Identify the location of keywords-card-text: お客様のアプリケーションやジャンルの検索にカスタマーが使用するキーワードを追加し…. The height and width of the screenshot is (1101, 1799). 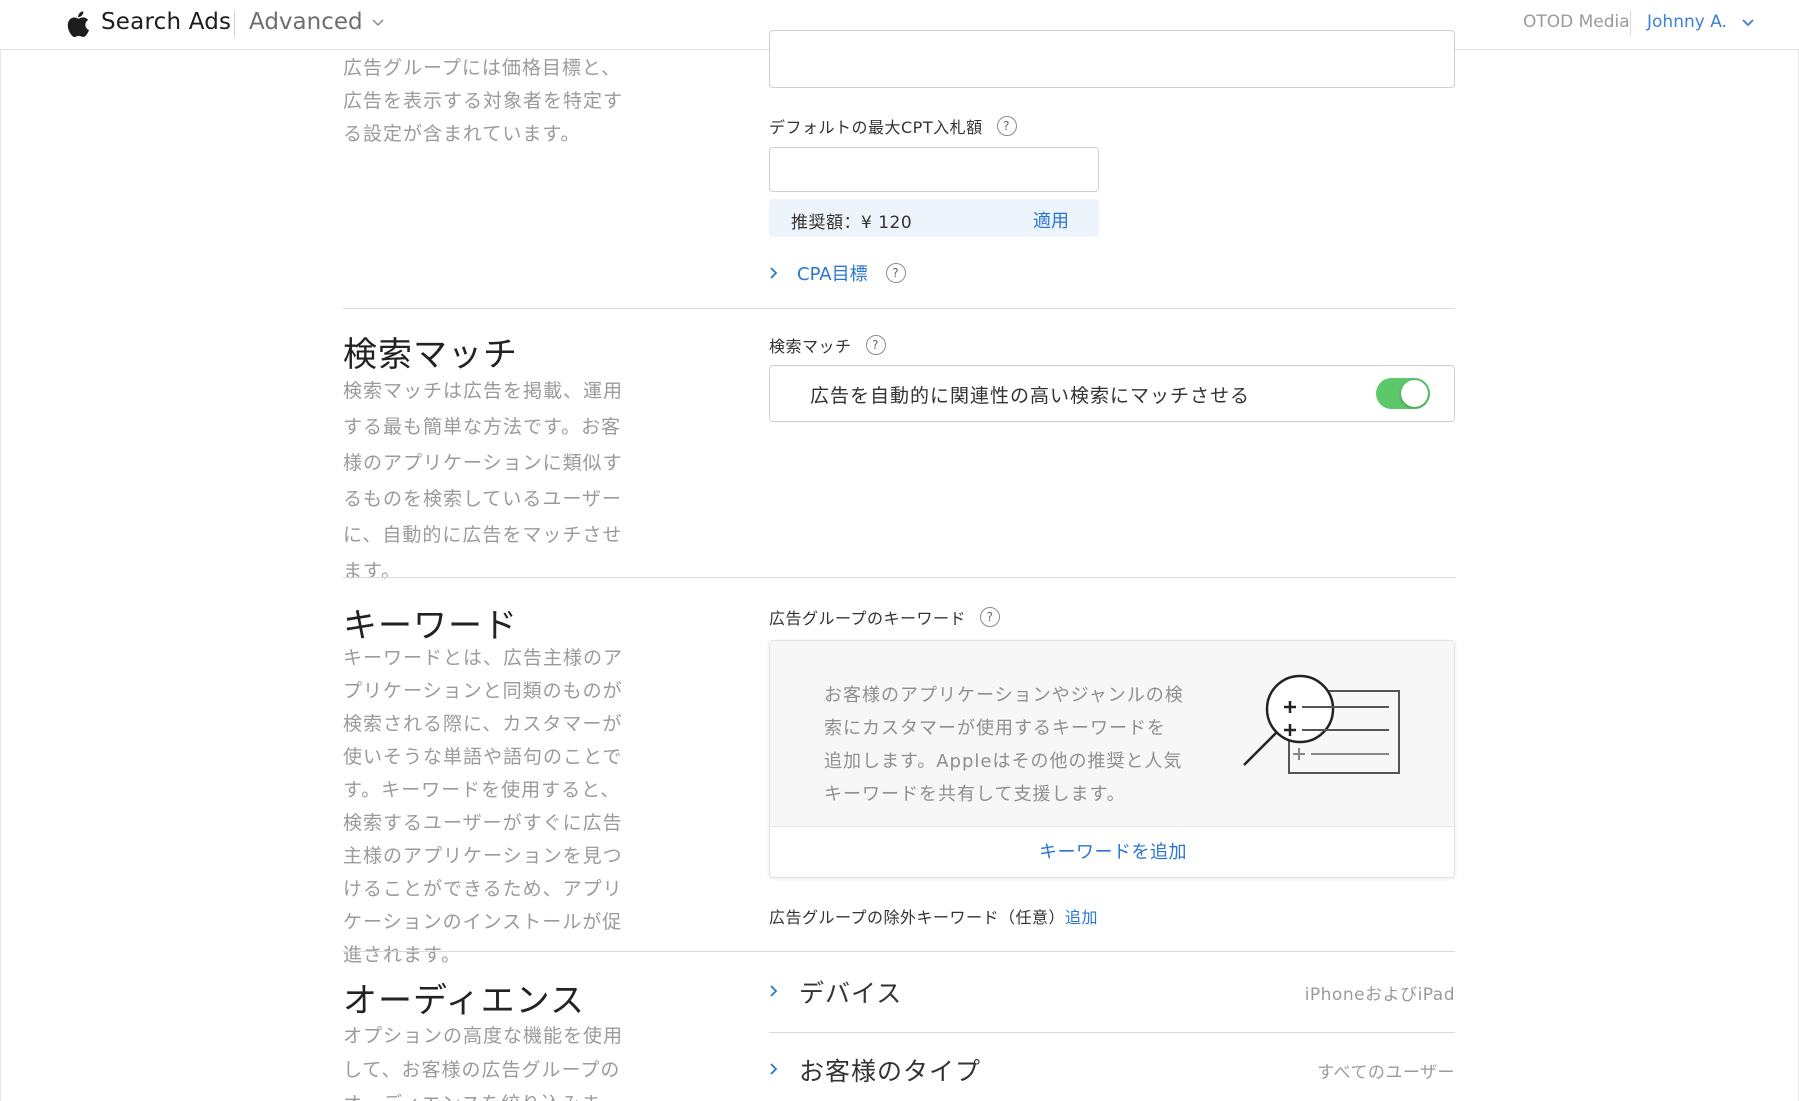
(1004, 745).